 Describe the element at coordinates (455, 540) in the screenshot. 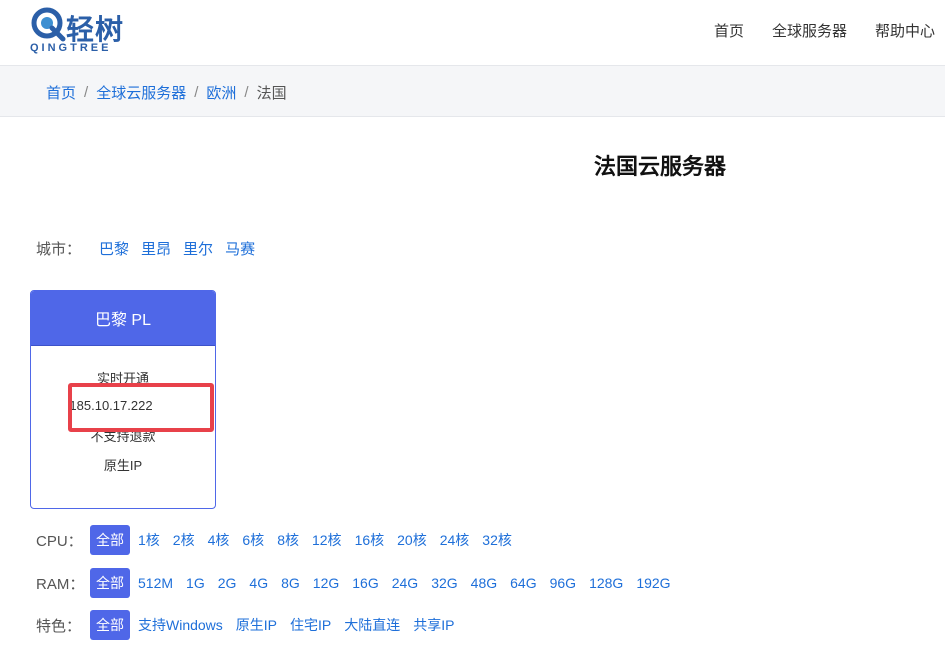

I see `cpu-option: 24核` at that location.